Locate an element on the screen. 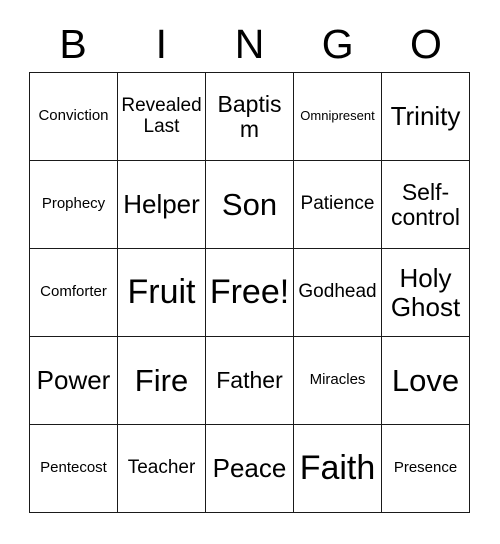 The image size is (500, 544). bingo-cell-label: Peace is located at coordinates (249, 468).